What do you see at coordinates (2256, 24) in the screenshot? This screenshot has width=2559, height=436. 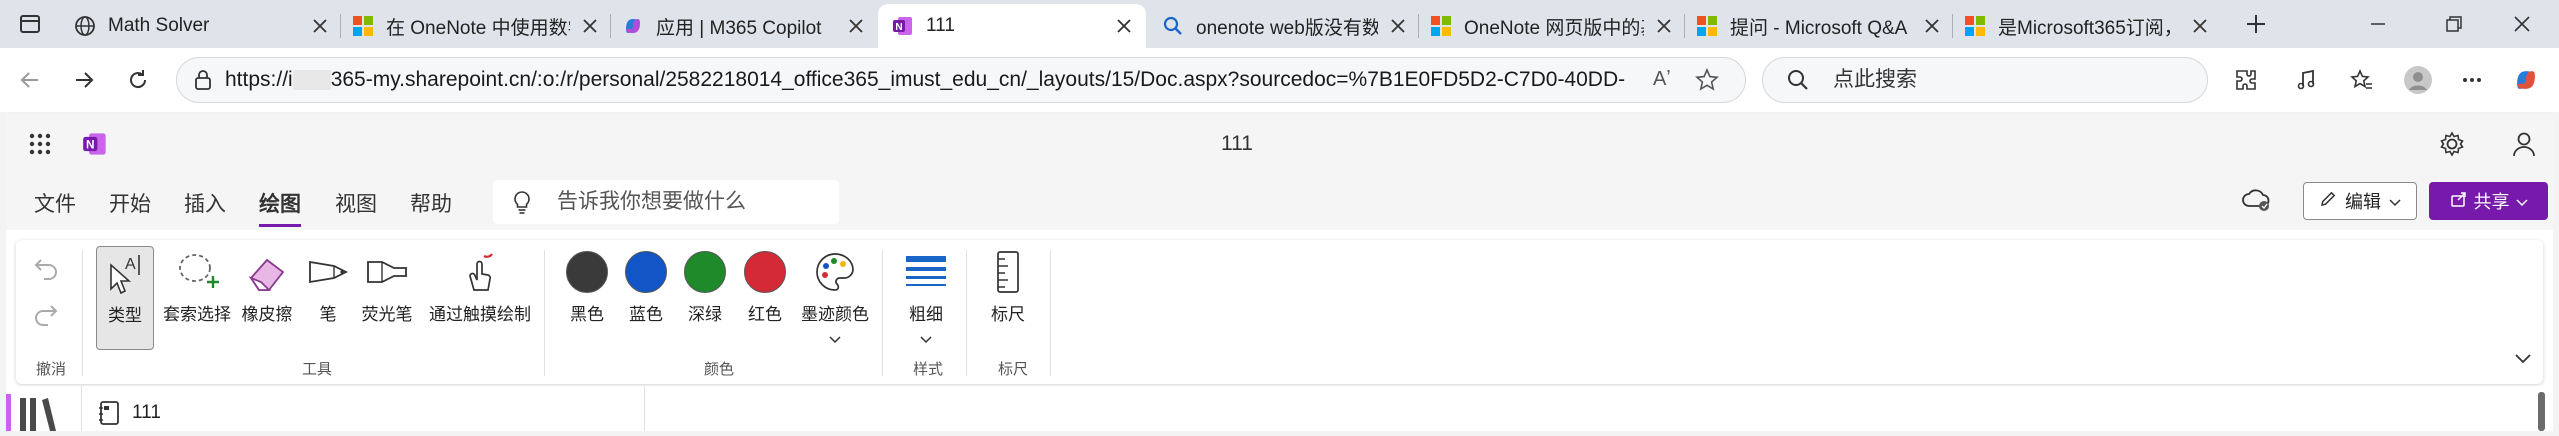 I see `new-tab-plus-icon` at bounding box center [2256, 24].